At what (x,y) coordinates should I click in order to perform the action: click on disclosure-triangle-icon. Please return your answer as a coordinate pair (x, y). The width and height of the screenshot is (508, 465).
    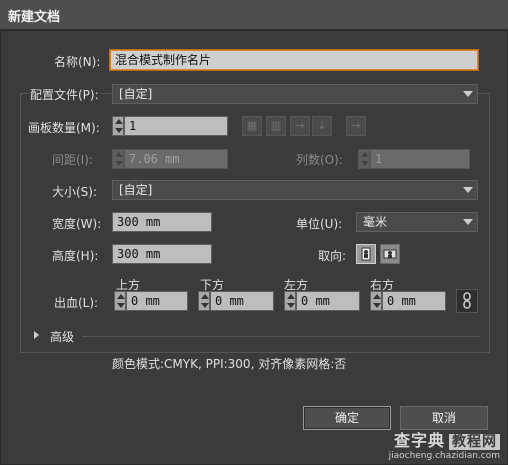
    Looking at the image, I should click on (36, 335).